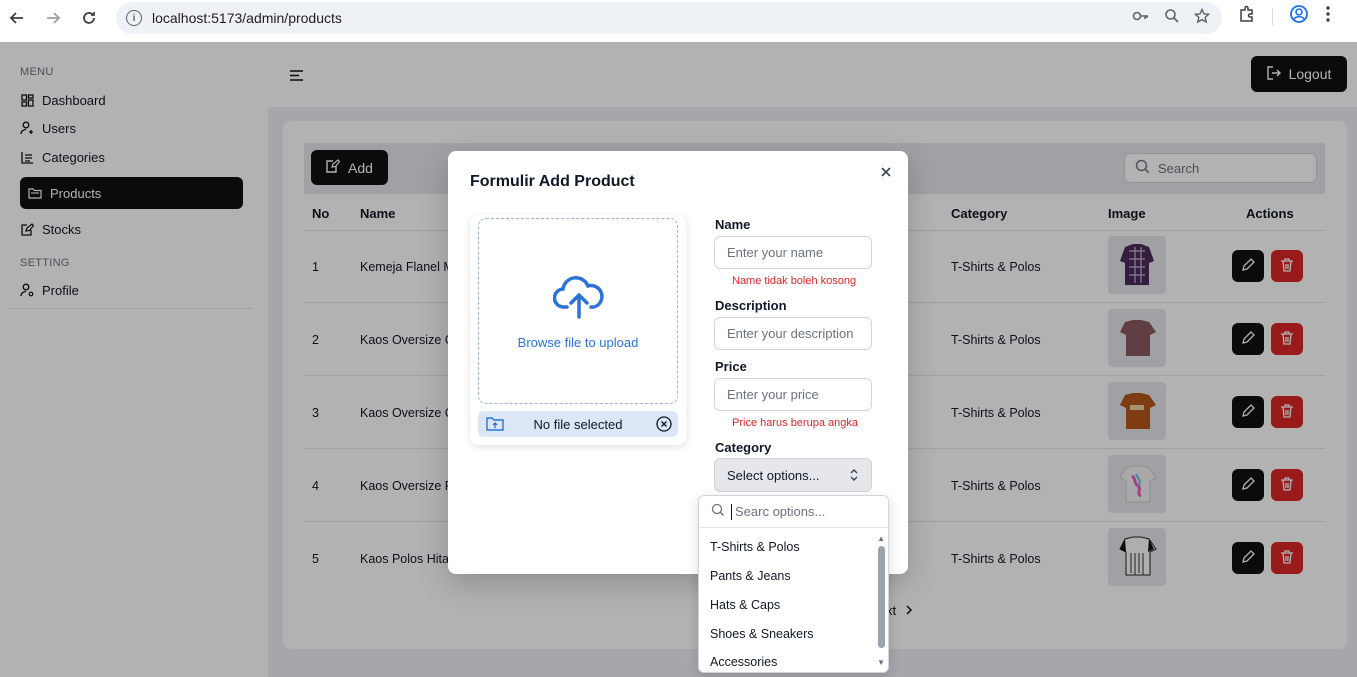 The image size is (1357, 677). Describe the element at coordinates (793, 333) in the screenshot. I see `description-input: Enter your description` at that location.